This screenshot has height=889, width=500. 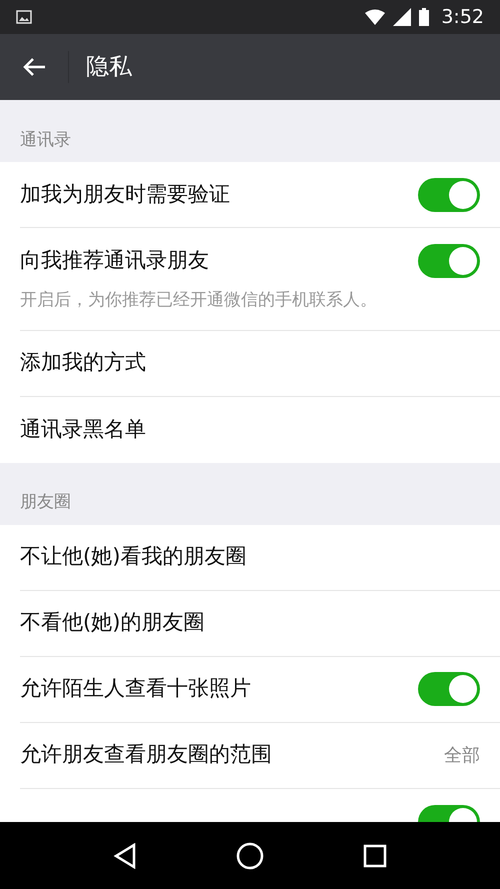 What do you see at coordinates (114, 260) in the screenshot?
I see `setting-label: 向我推荐通讯录朋友` at bounding box center [114, 260].